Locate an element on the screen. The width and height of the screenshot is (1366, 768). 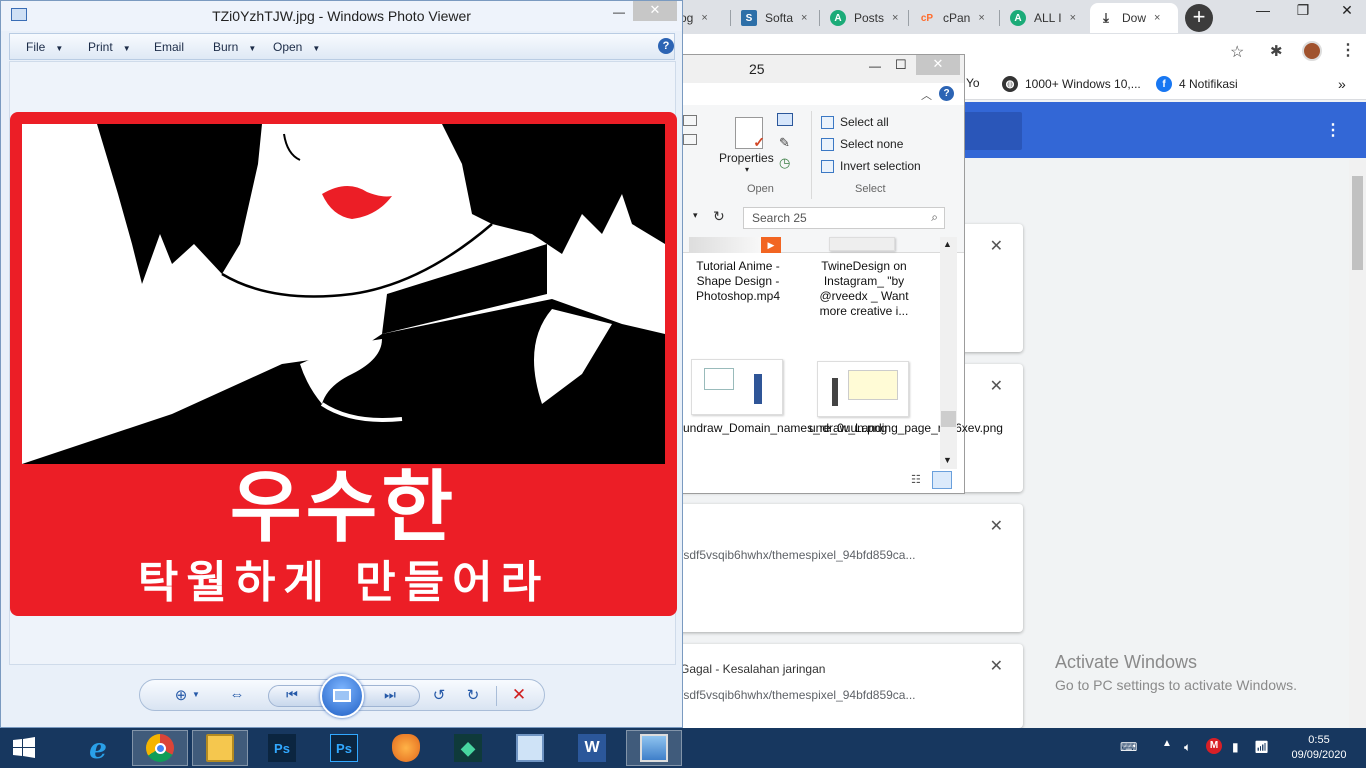
explorer-scrollbar: ▲ ▼ is located at coordinates (948, 353).